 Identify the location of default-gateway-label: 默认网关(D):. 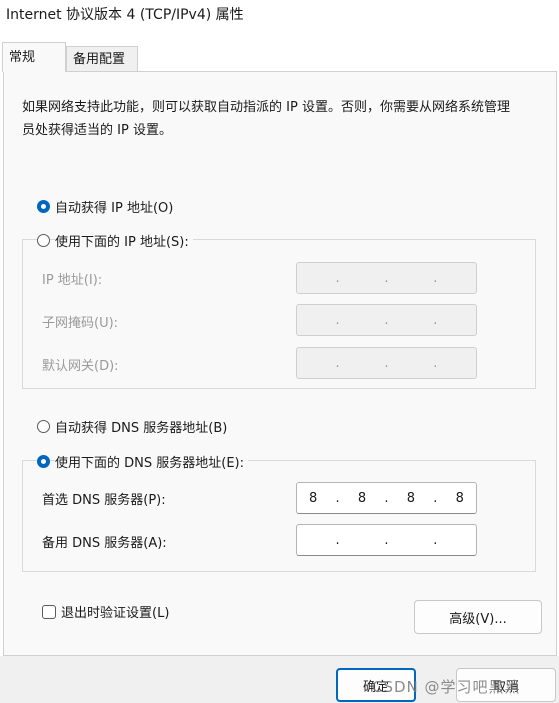
(80, 366).